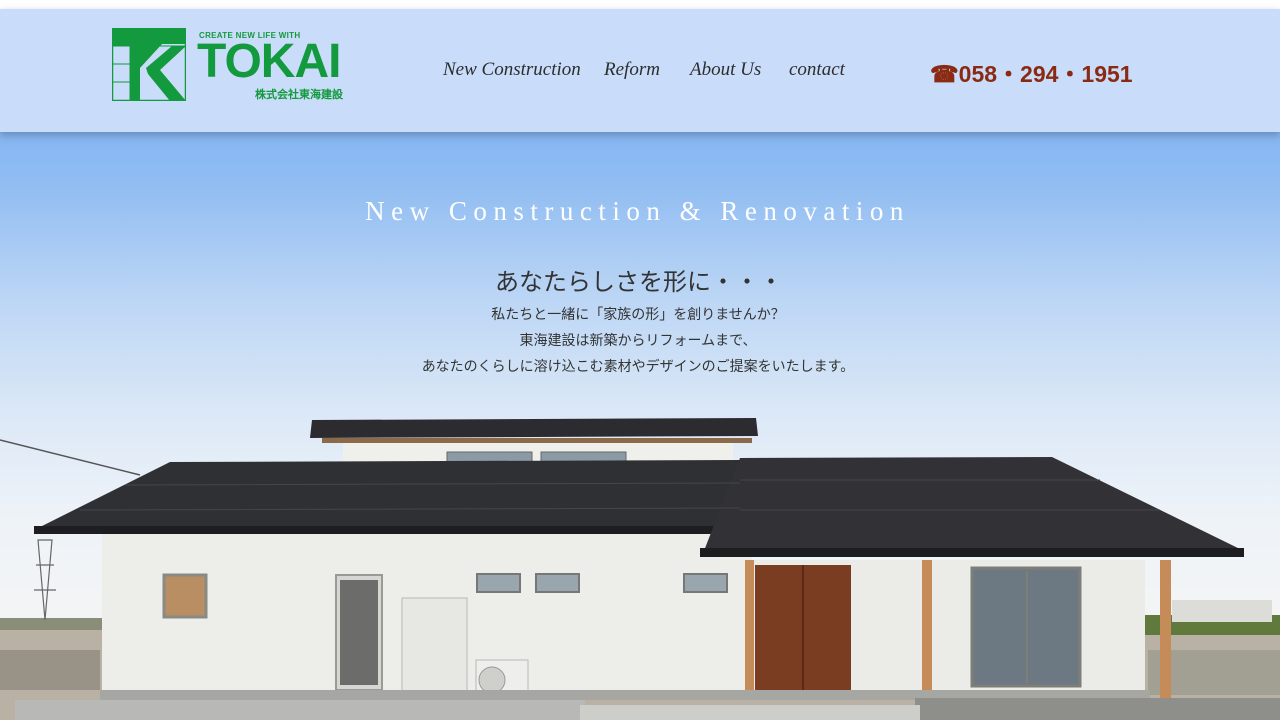 The height and width of the screenshot is (720, 1280). I want to click on site-logo: CREATE NEW LIFE WITH TOKAI 株式会社東海建設, so click(232, 65).